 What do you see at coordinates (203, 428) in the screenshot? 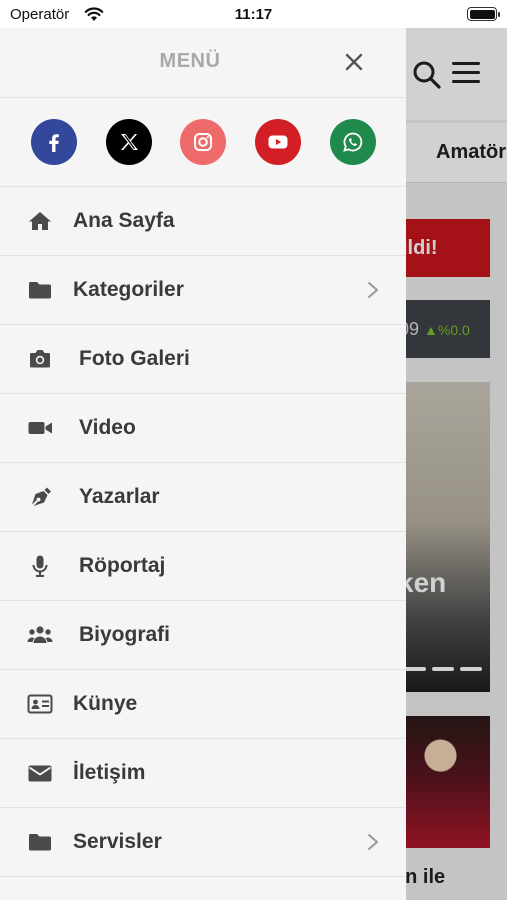
I see `menu-item-video: Video` at bounding box center [203, 428].